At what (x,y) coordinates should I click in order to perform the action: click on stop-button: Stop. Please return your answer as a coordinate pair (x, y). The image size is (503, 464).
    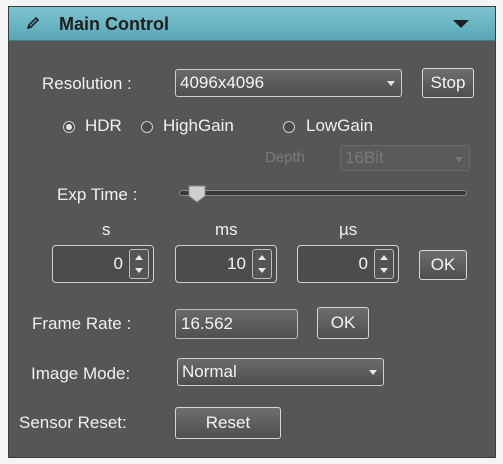
    Looking at the image, I should click on (448, 83).